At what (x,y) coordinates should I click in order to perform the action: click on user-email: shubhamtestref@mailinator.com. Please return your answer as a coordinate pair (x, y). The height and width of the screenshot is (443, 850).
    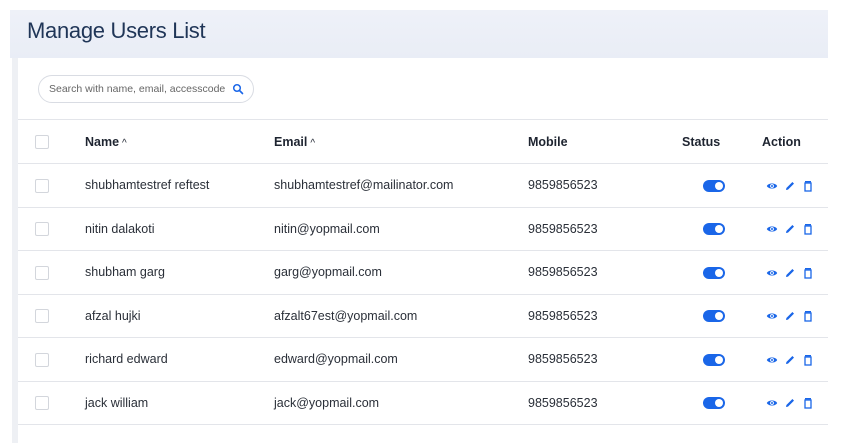
    Looking at the image, I should click on (364, 185).